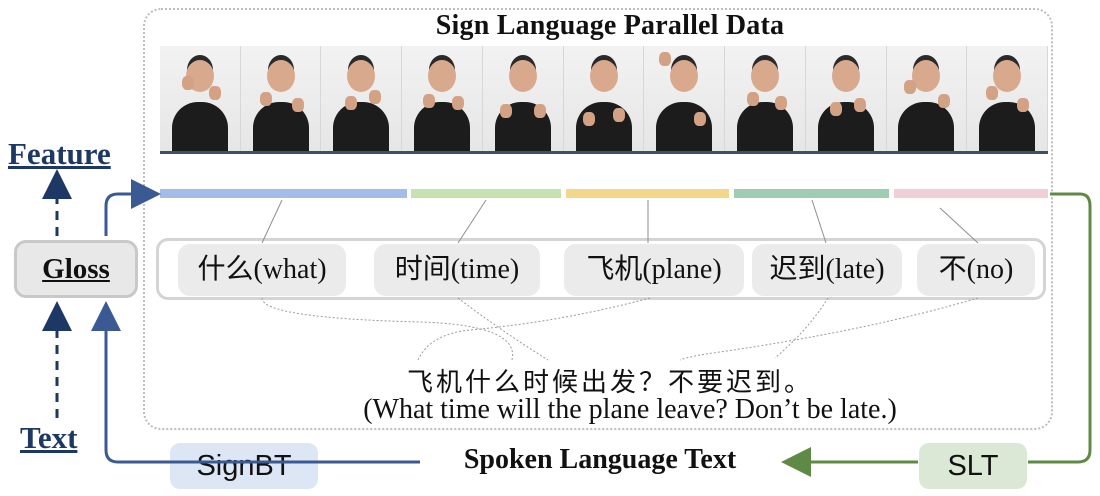 This screenshot has height=496, width=1100. What do you see at coordinates (283, 193) in the screenshot?
I see `segment-bar-what` at bounding box center [283, 193].